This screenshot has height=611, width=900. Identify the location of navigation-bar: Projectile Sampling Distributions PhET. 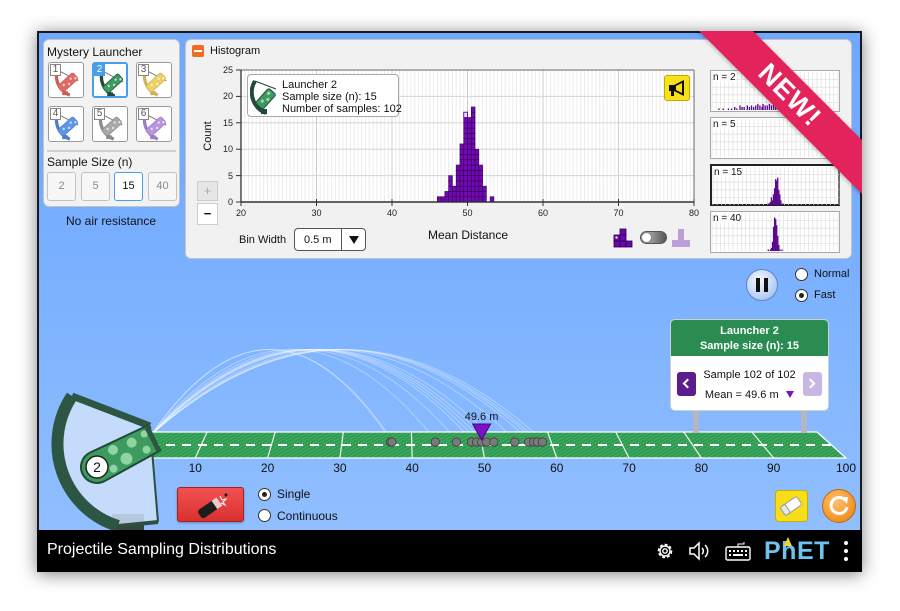
(449, 551).